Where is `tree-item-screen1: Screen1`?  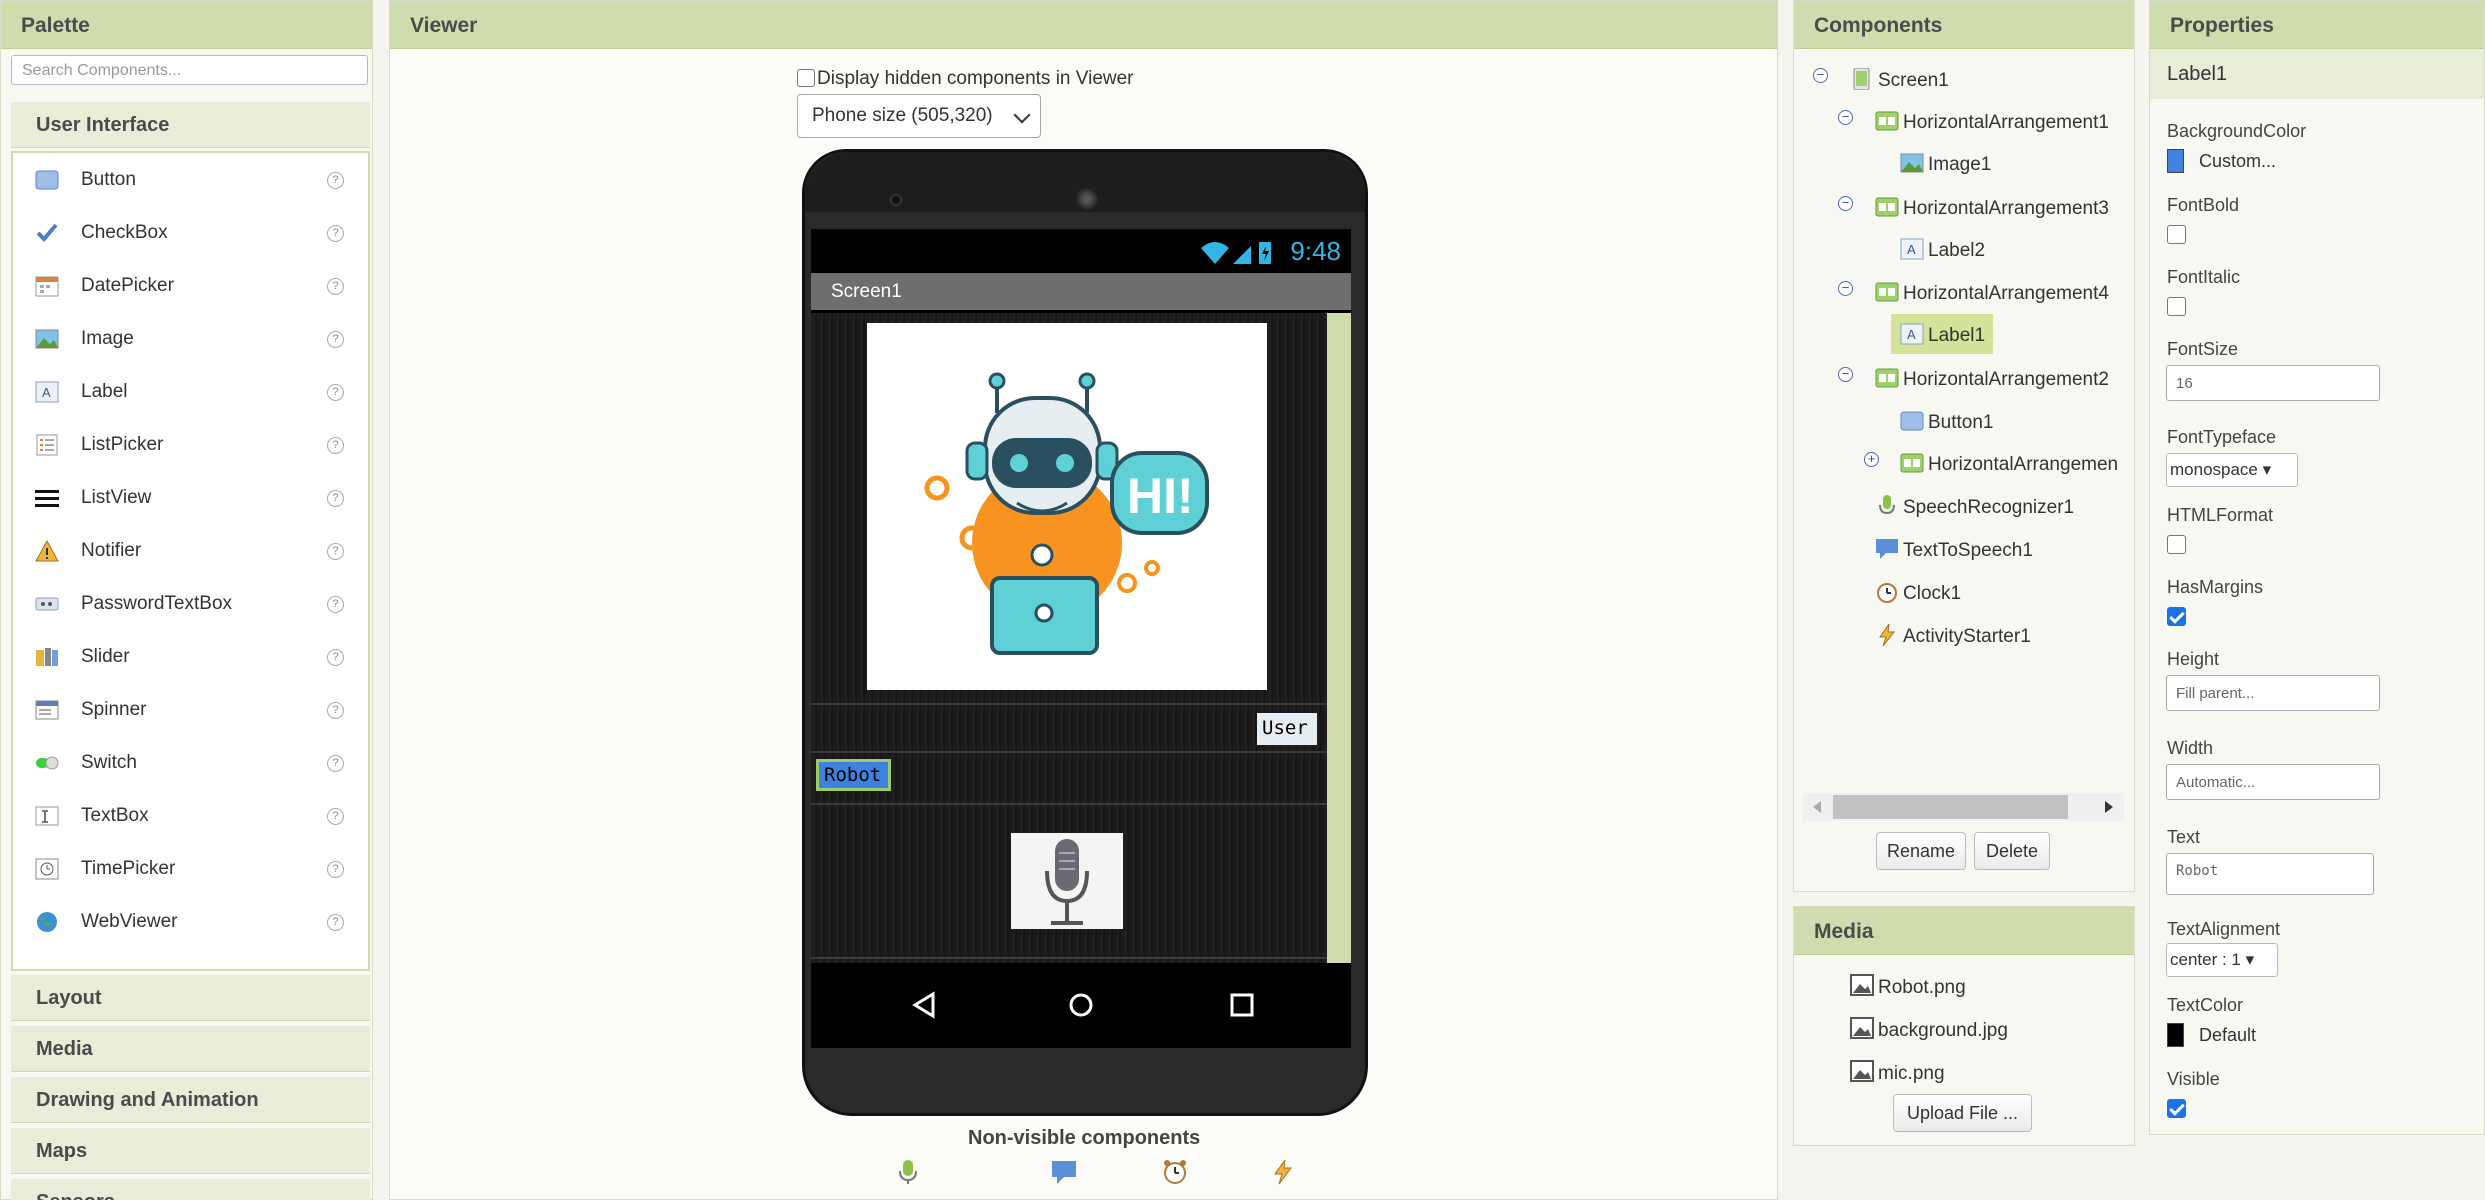
tree-item-screen1: Screen1 is located at coordinates (1899, 83).